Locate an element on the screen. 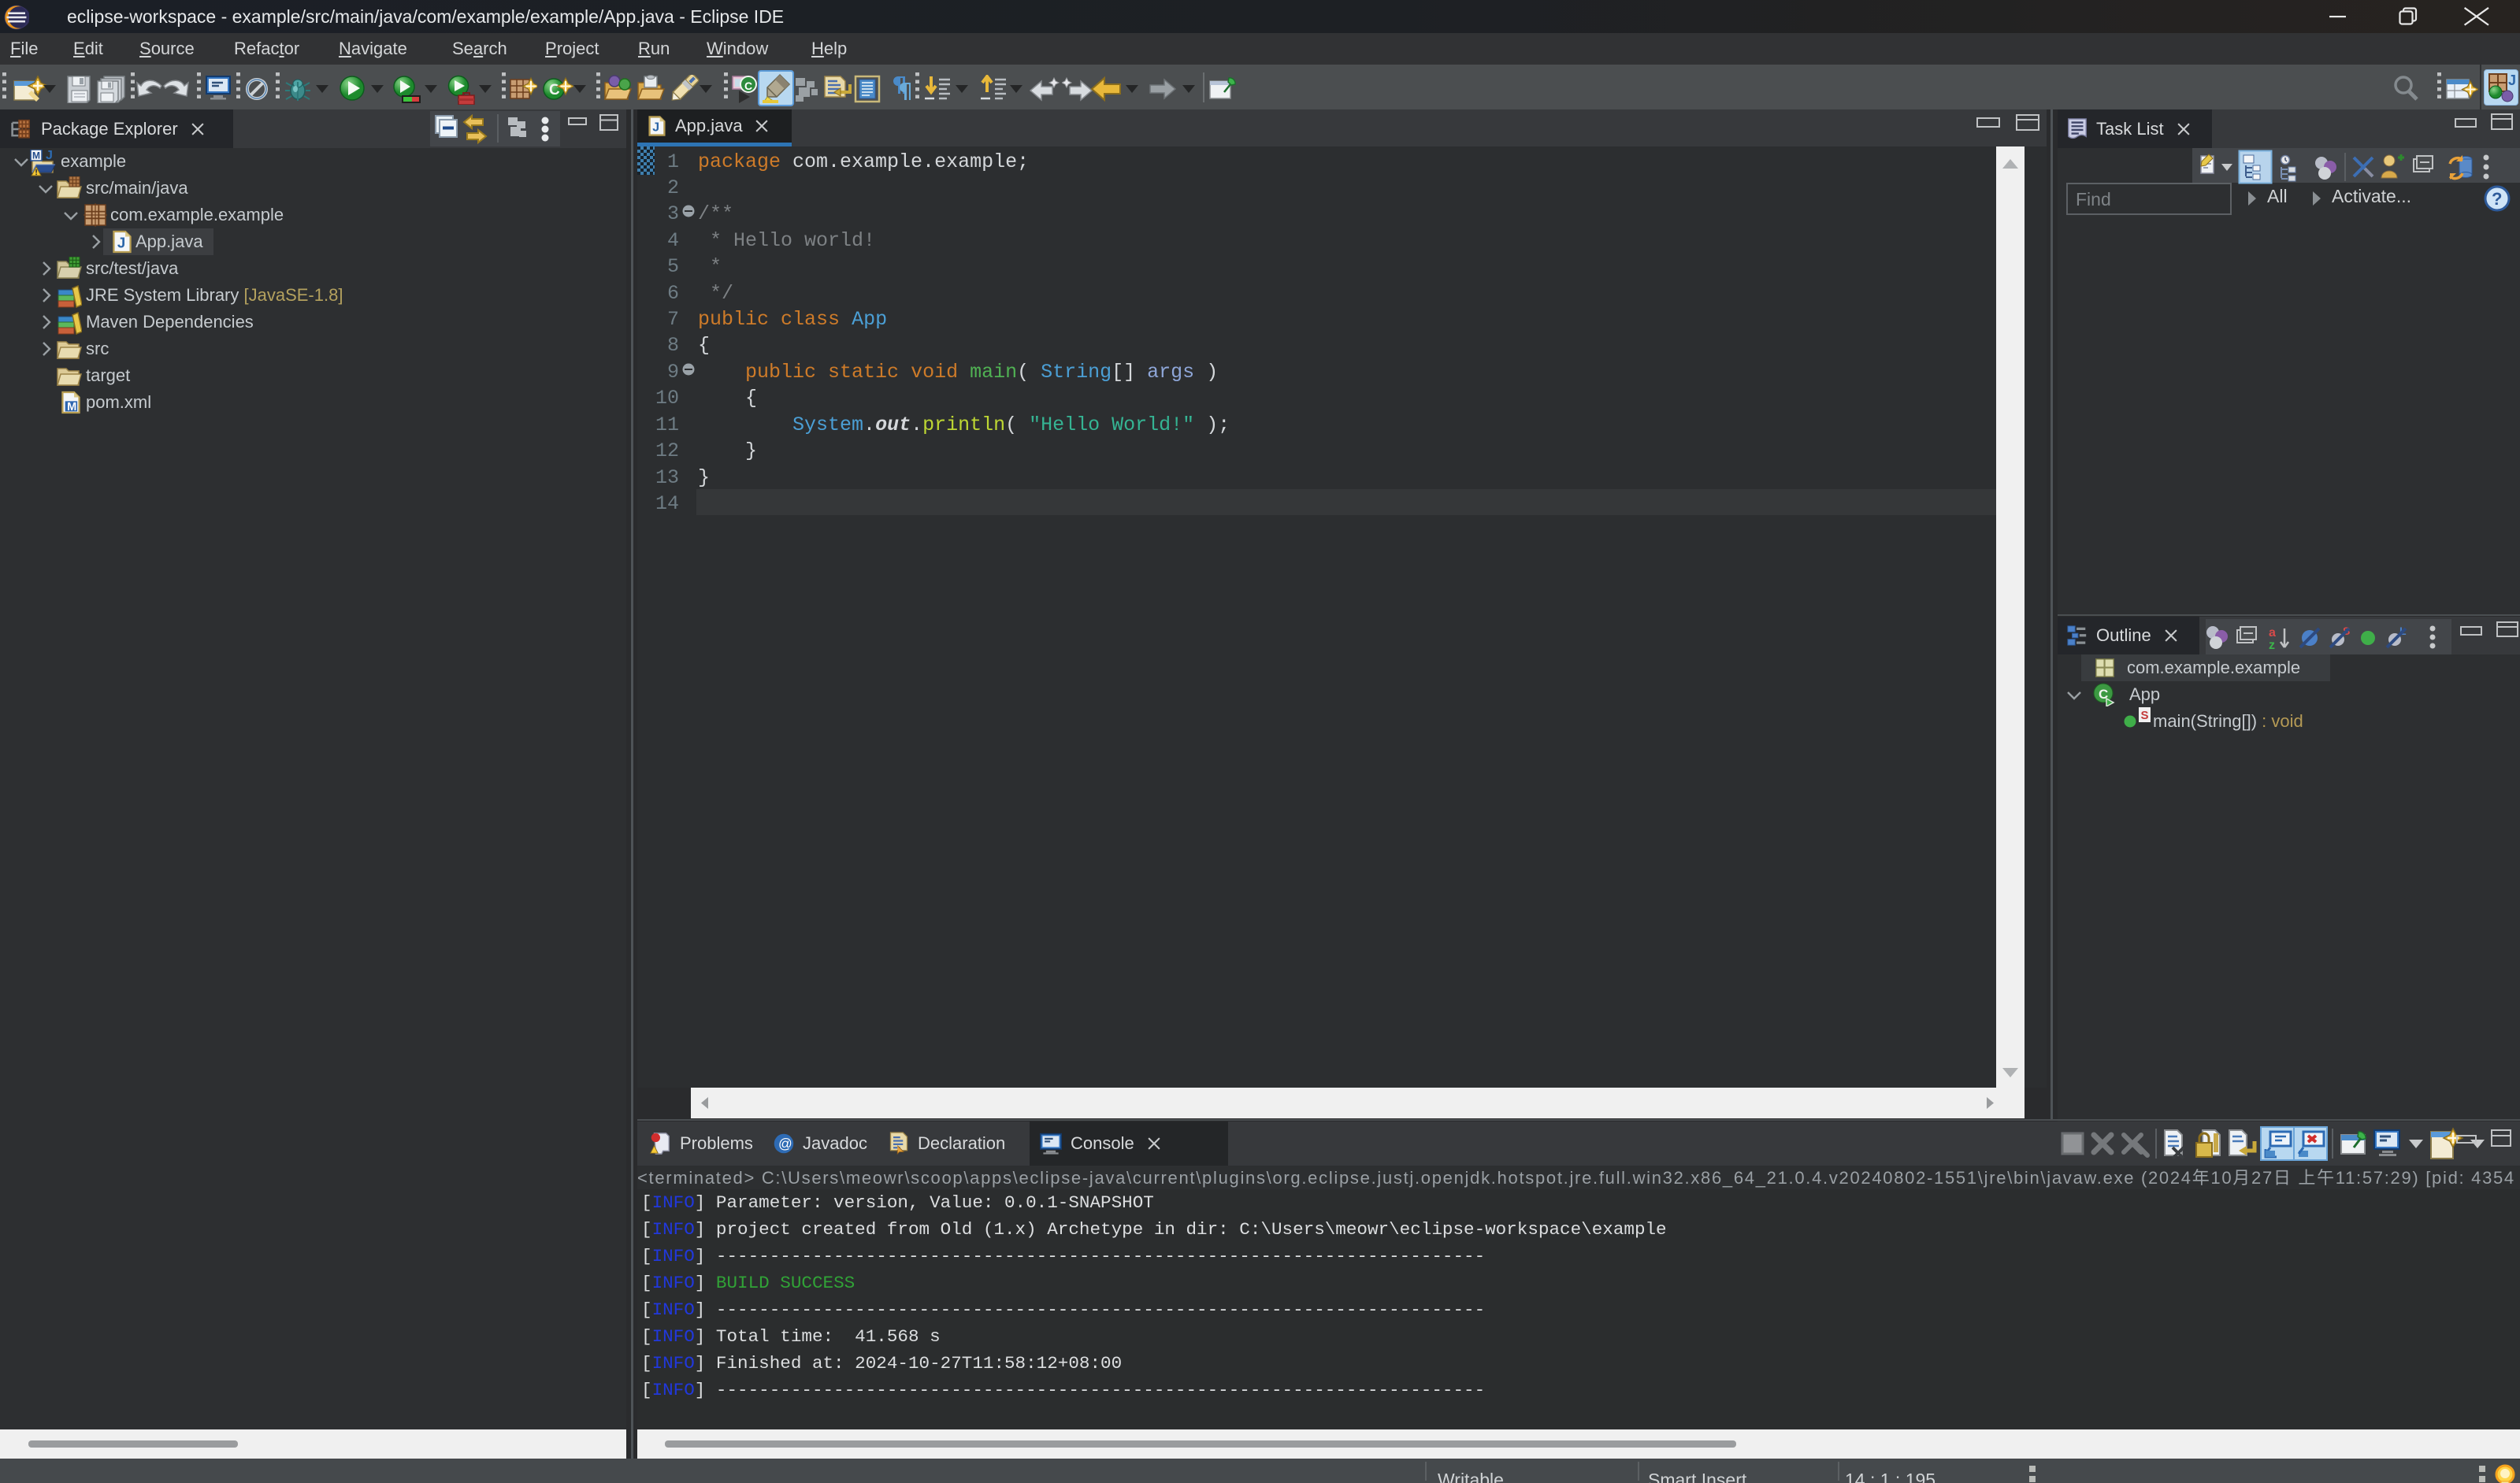  svg-text: S is located at coordinates (2145, 715).